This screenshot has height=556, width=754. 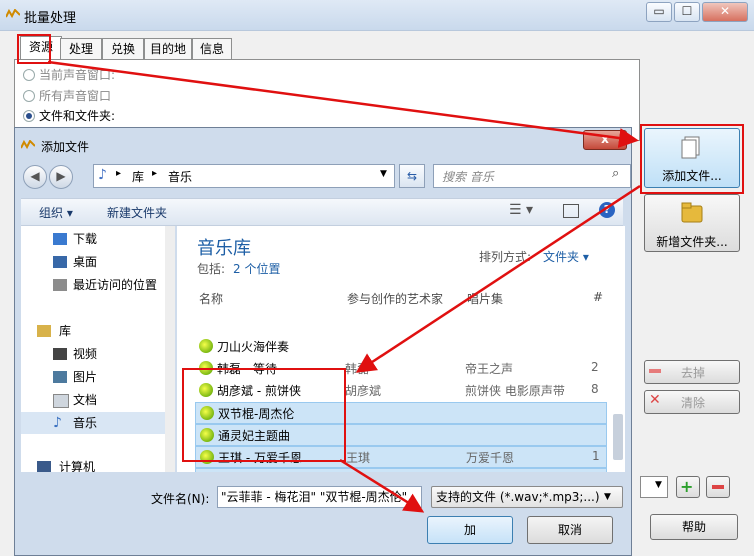 What do you see at coordinates (527, 497) in the screenshot?
I see `file-type-filter: 支持的文件 (*.wav;*.mp3;...) ▼` at bounding box center [527, 497].